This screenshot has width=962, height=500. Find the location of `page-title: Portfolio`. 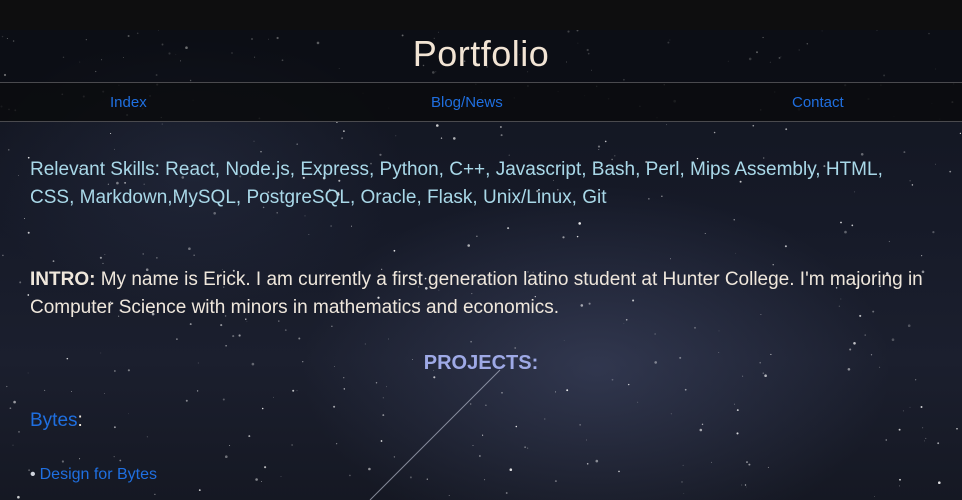

page-title: Portfolio is located at coordinates (481, 53).